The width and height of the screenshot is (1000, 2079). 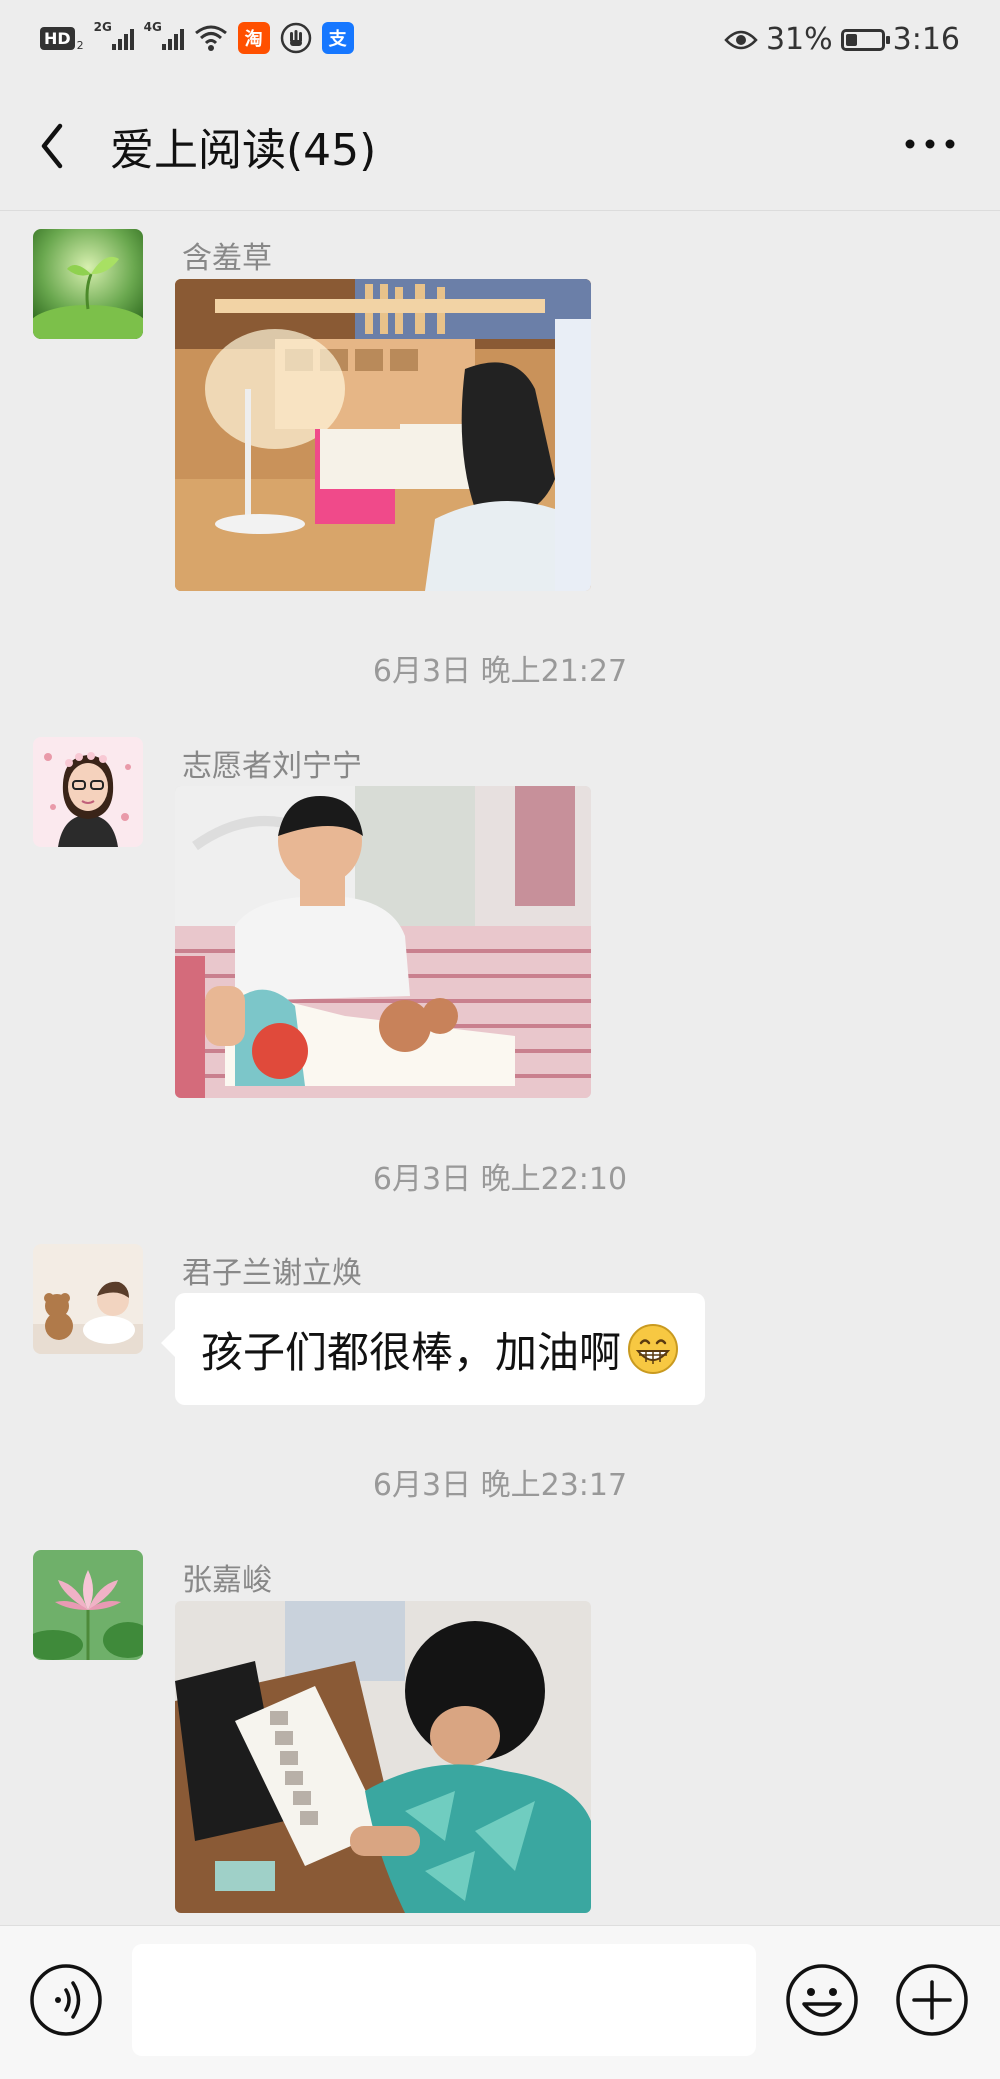 What do you see at coordinates (272, 766) in the screenshot?
I see `sender-name: 志愿者刘宁宁` at bounding box center [272, 766].